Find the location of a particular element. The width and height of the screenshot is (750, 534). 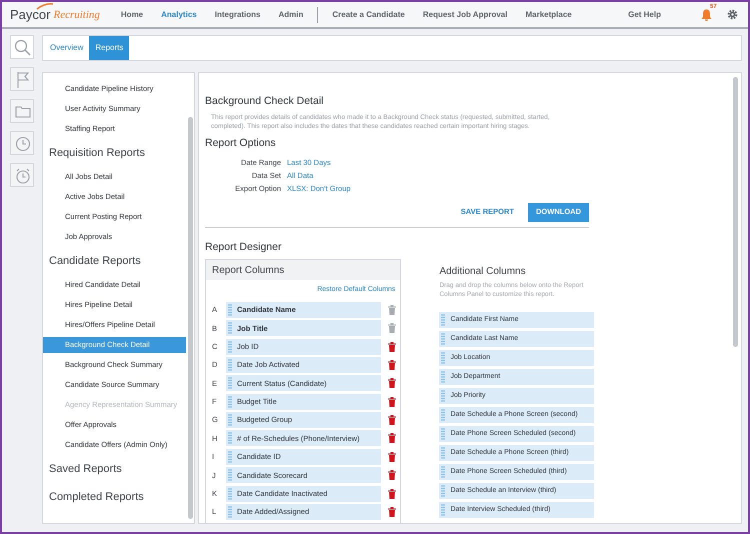

section-heading: Report Designer is located at coordinates (243, 247).